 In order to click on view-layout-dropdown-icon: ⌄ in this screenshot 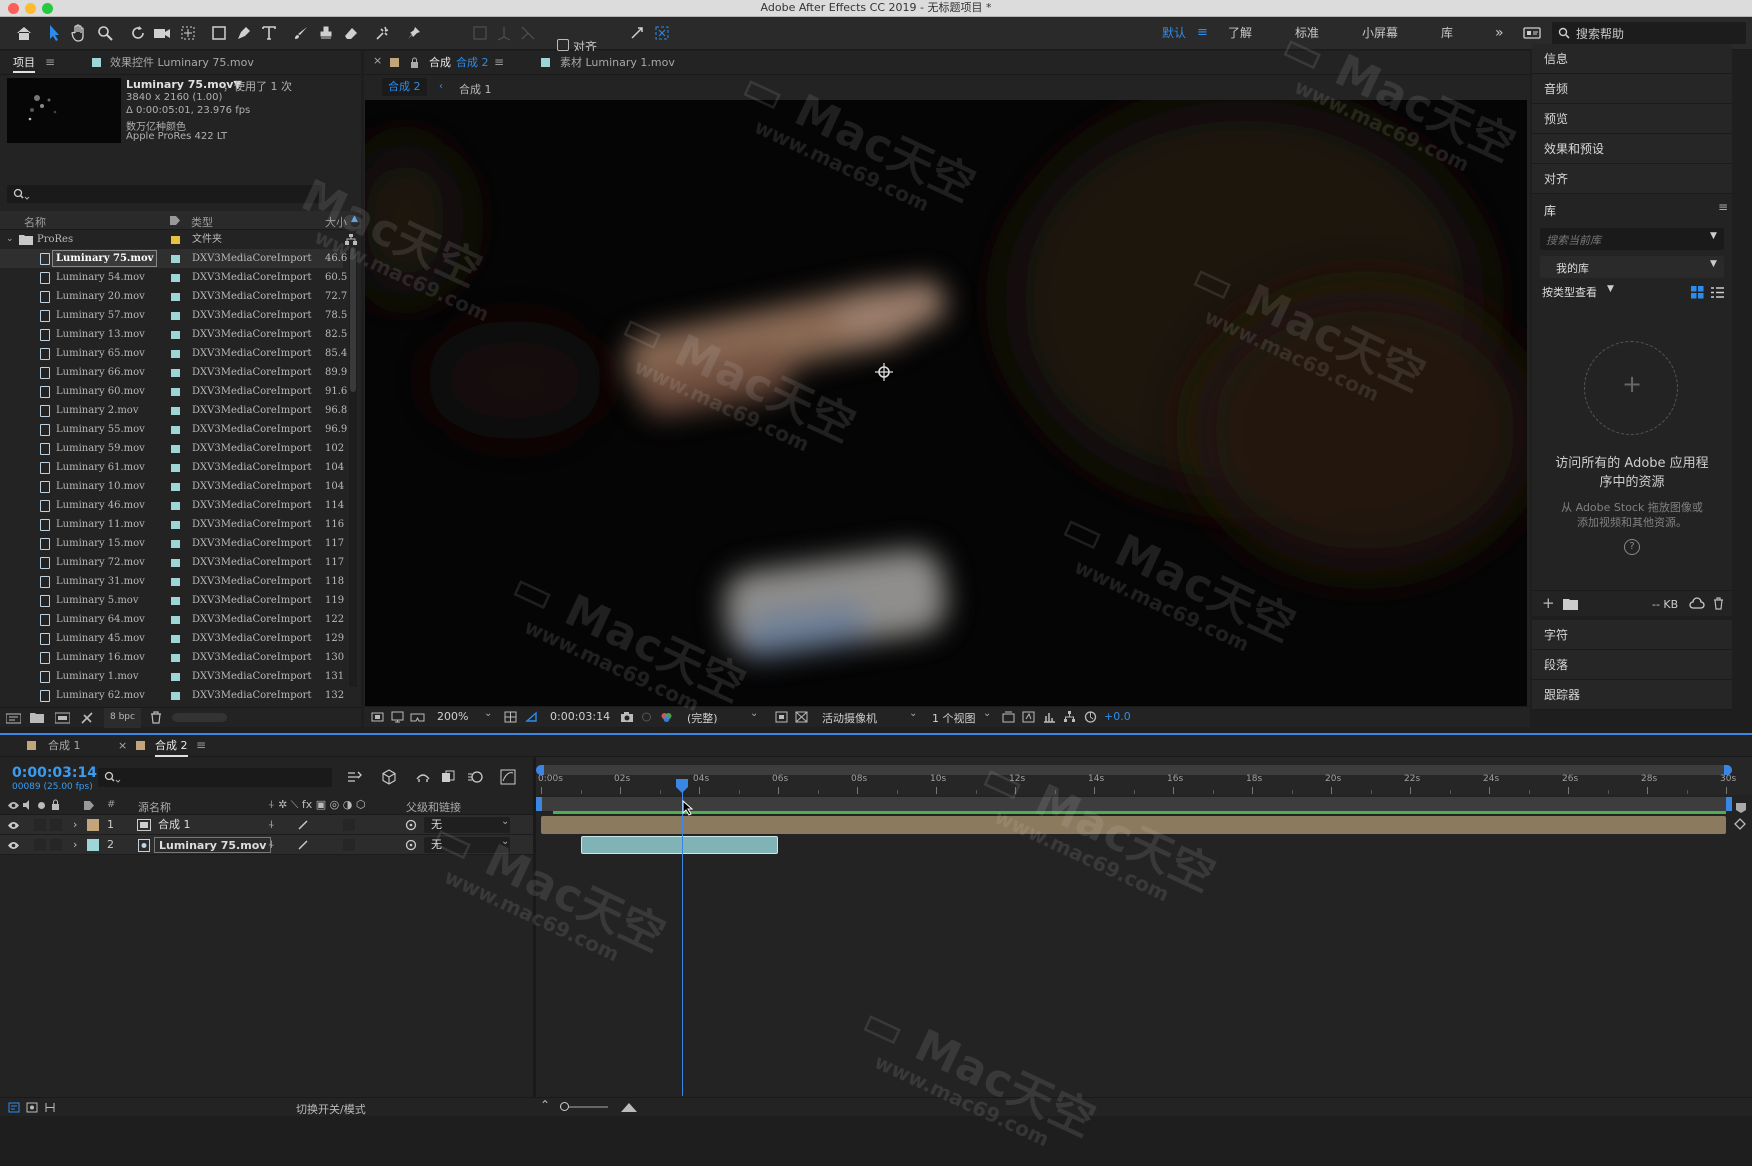, I will do `click(987, 713)`.